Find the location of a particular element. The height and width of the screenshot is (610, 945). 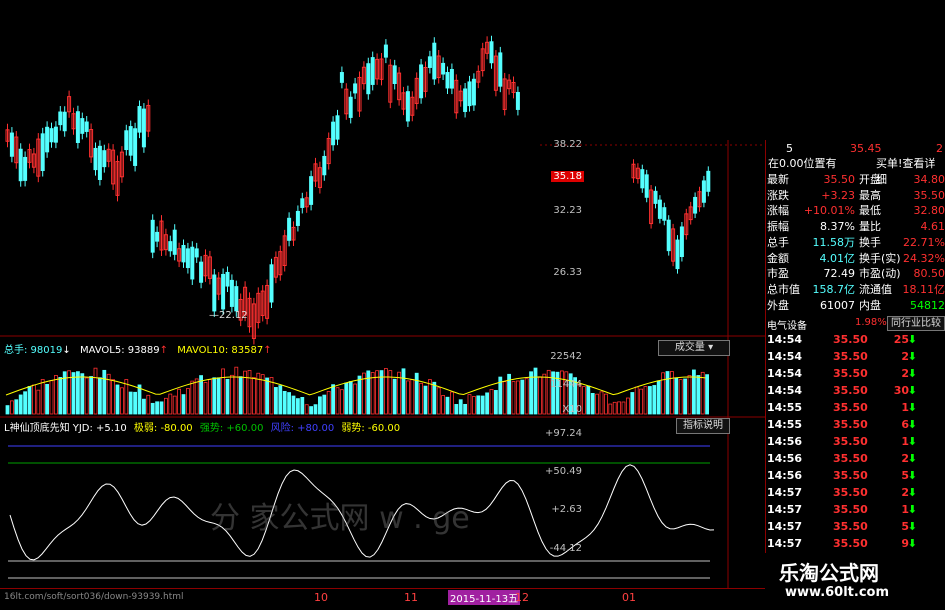

stat-value: 54812 is located at coordinates (927, 305).